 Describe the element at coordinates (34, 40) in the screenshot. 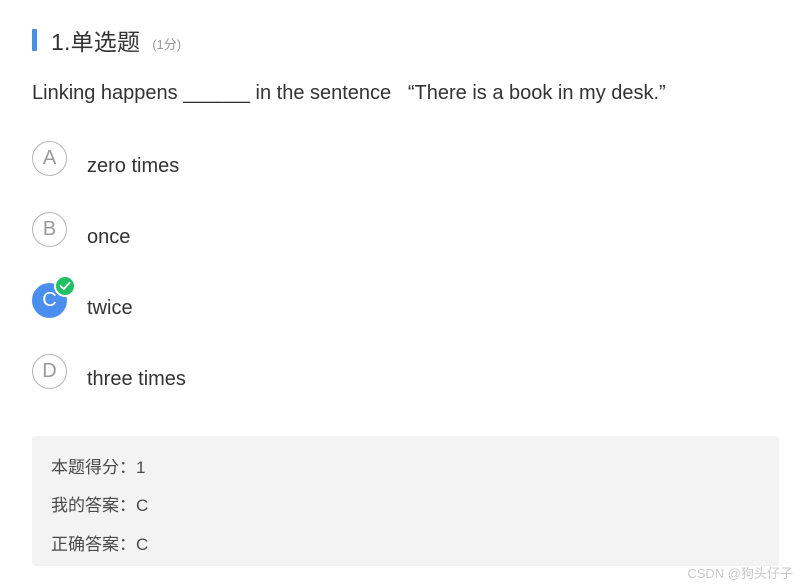

I see `title-accent-bar` at that location.